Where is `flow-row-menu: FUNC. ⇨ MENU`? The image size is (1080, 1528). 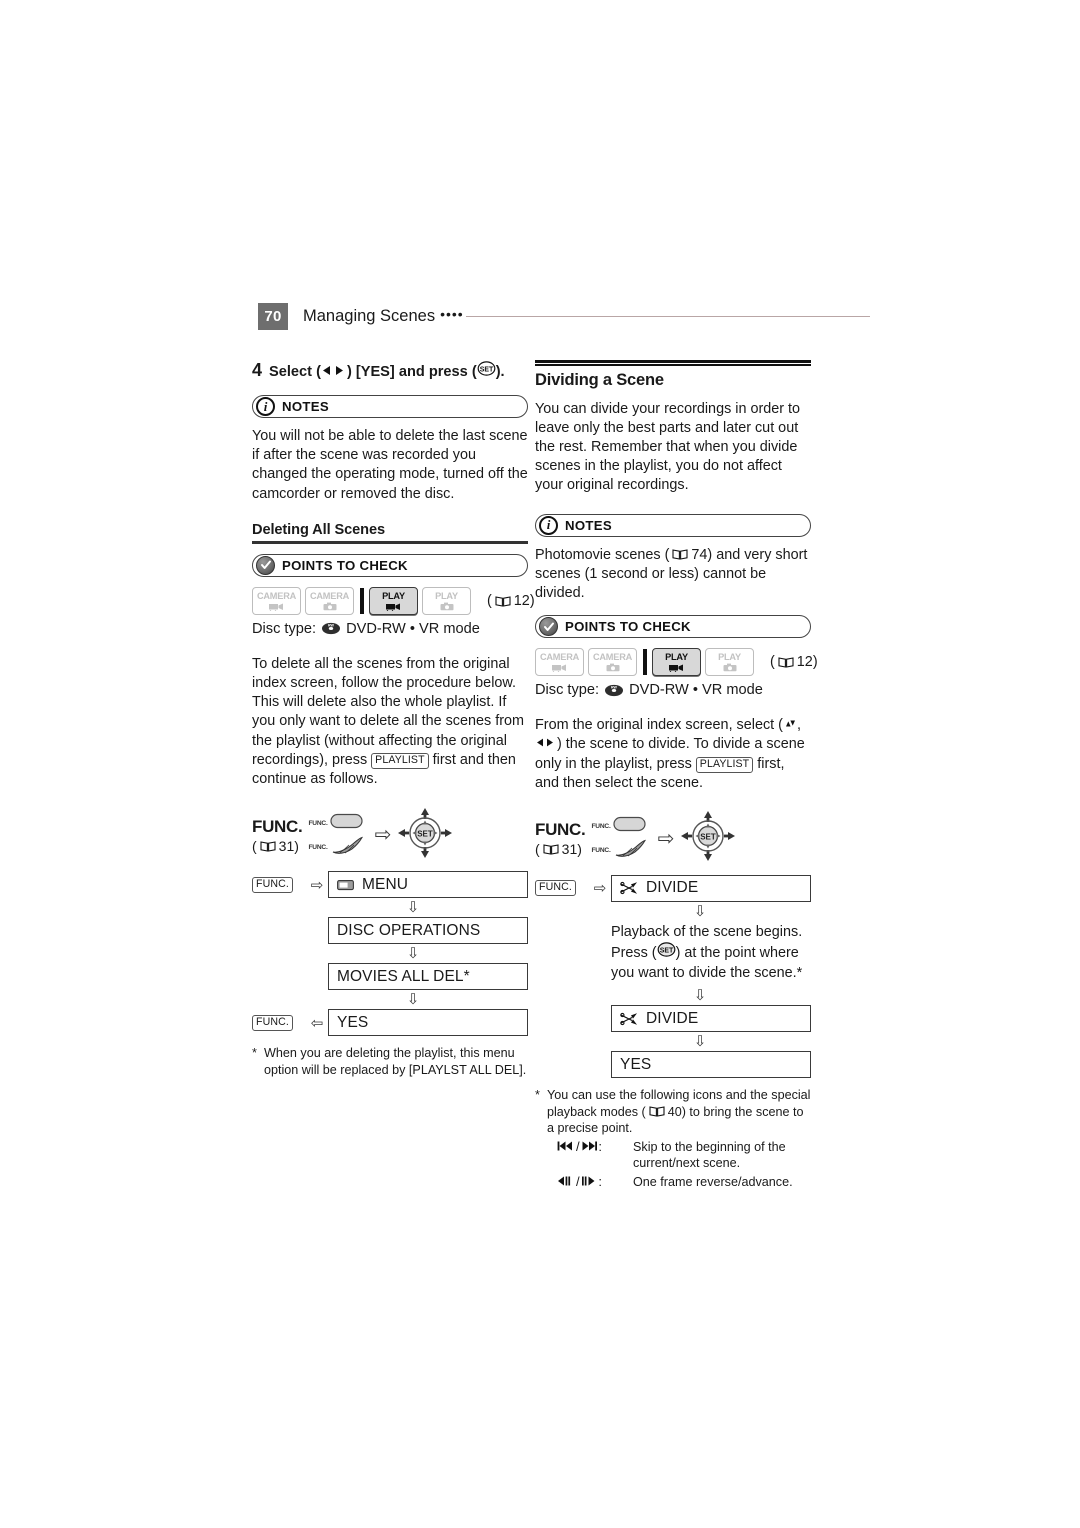
flow-row-menu: FUNC. ⇨ MENU is located at coordinates (390, 885).